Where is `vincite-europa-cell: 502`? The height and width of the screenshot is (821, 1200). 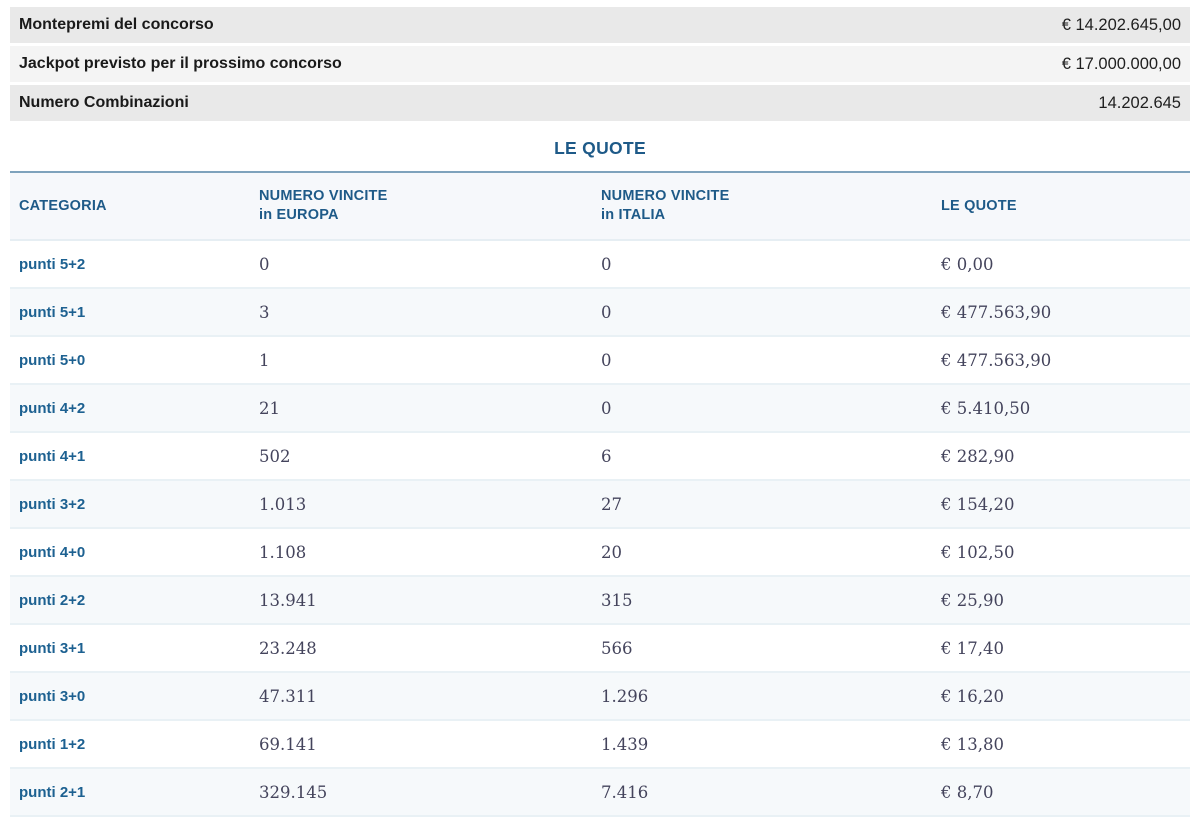
vincite-europa-cell: 502 is located at coordinates (275, 456).